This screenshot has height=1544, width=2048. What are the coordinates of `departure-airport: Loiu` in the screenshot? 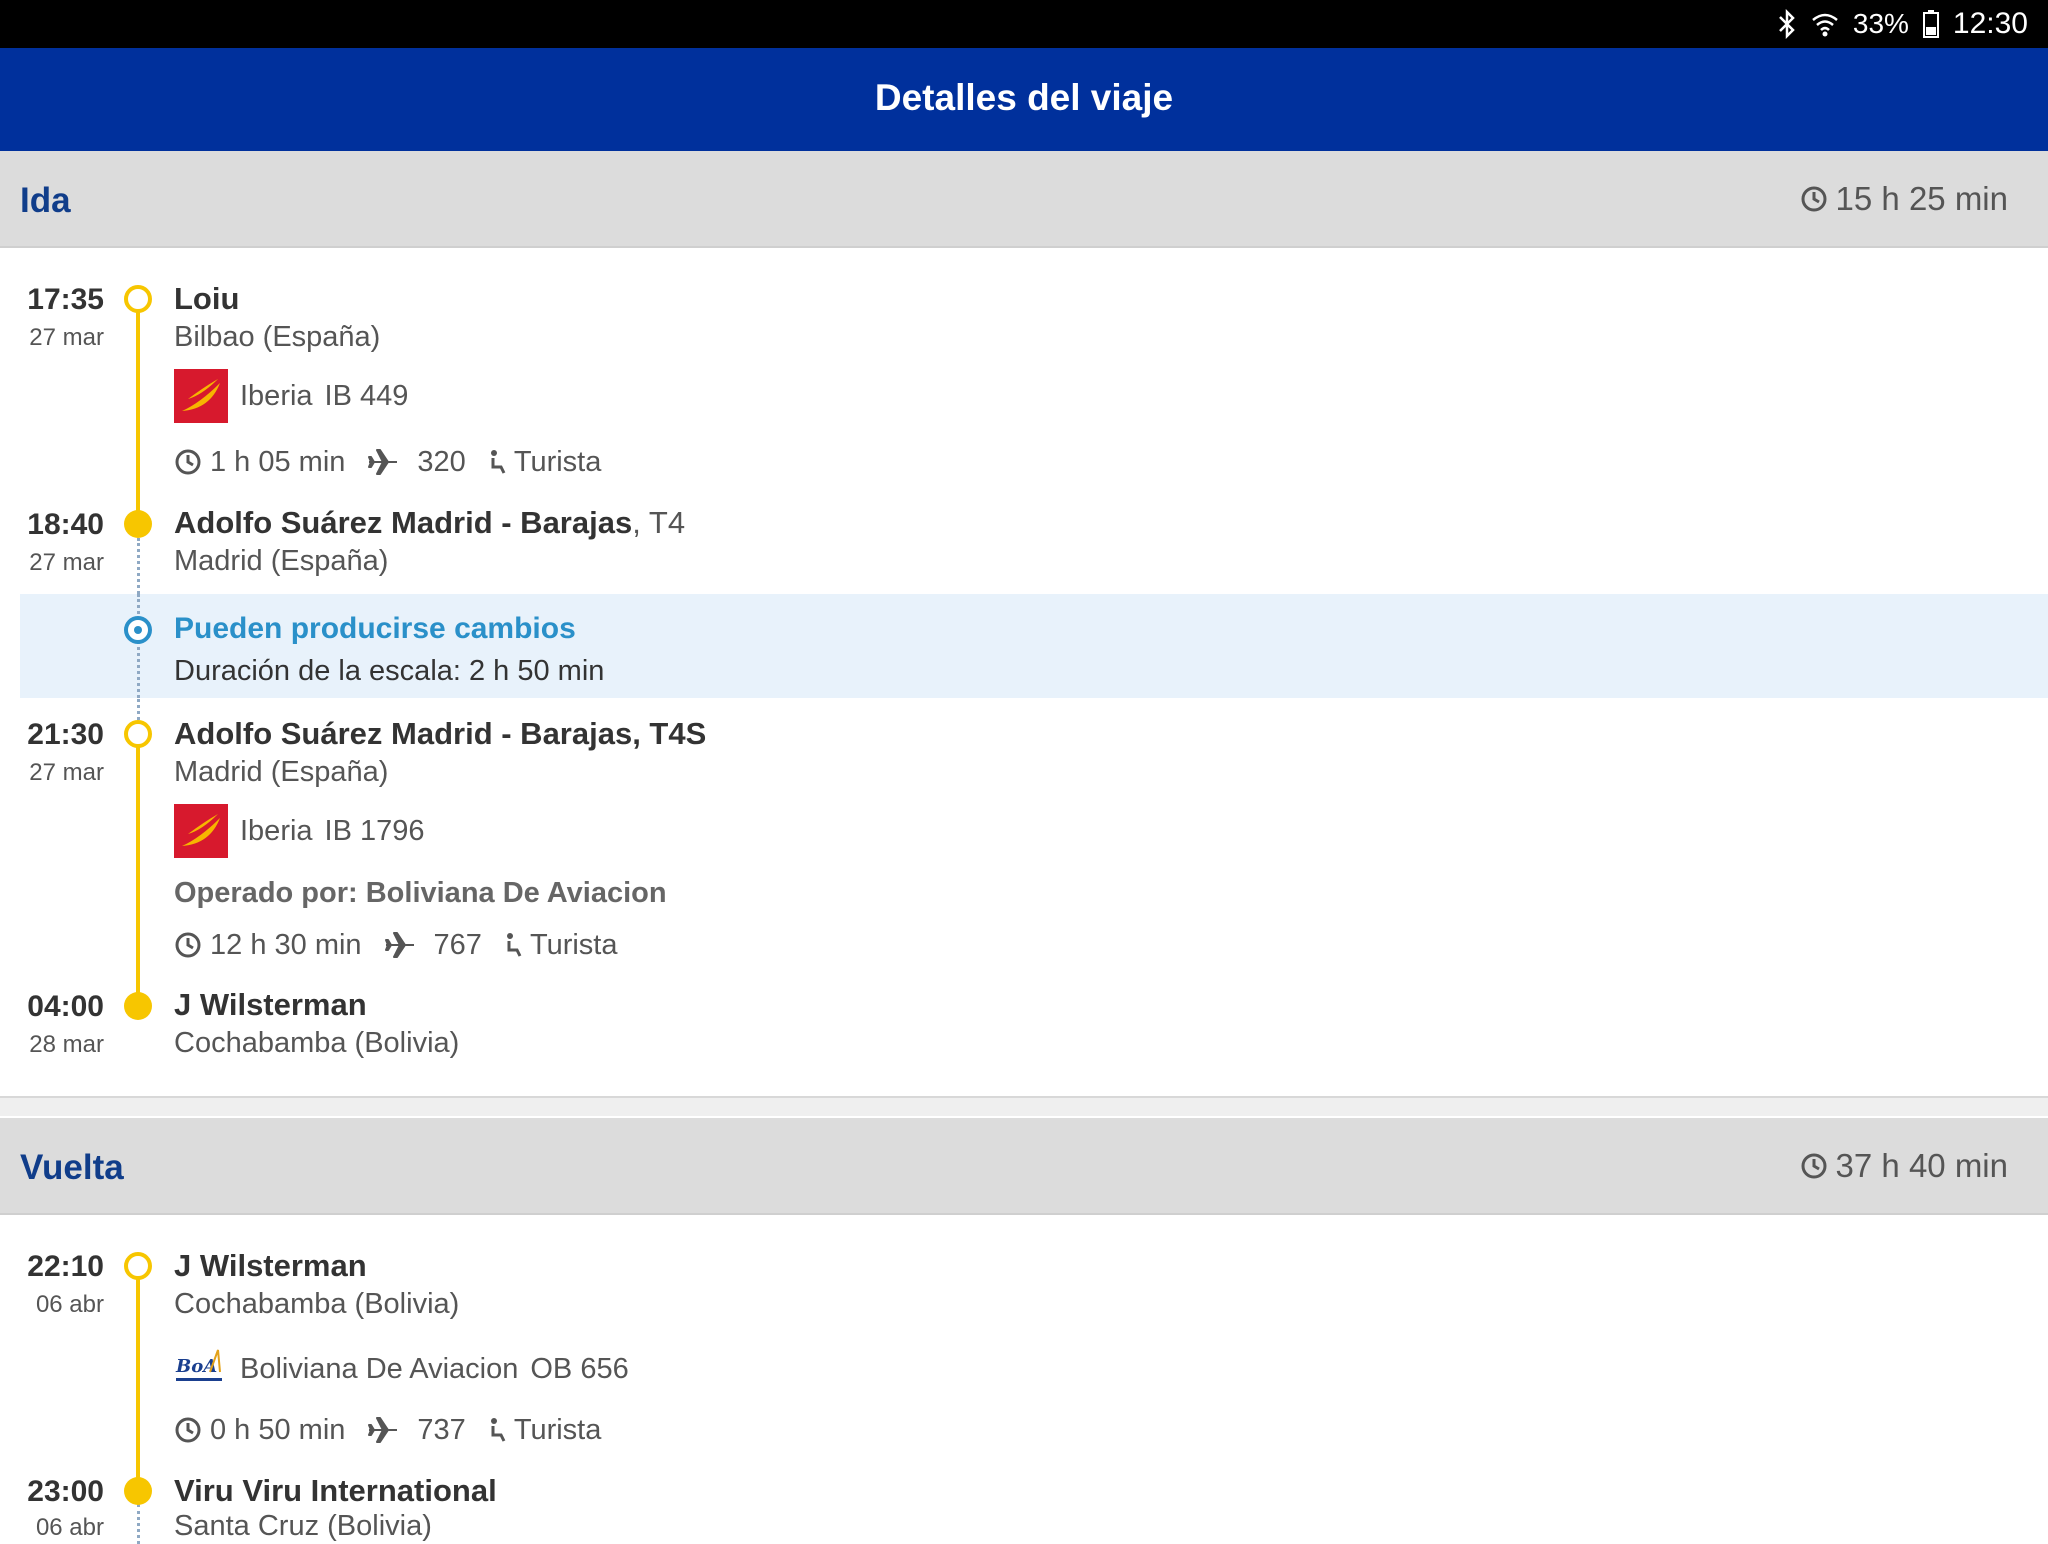 It's located at (207, 298).